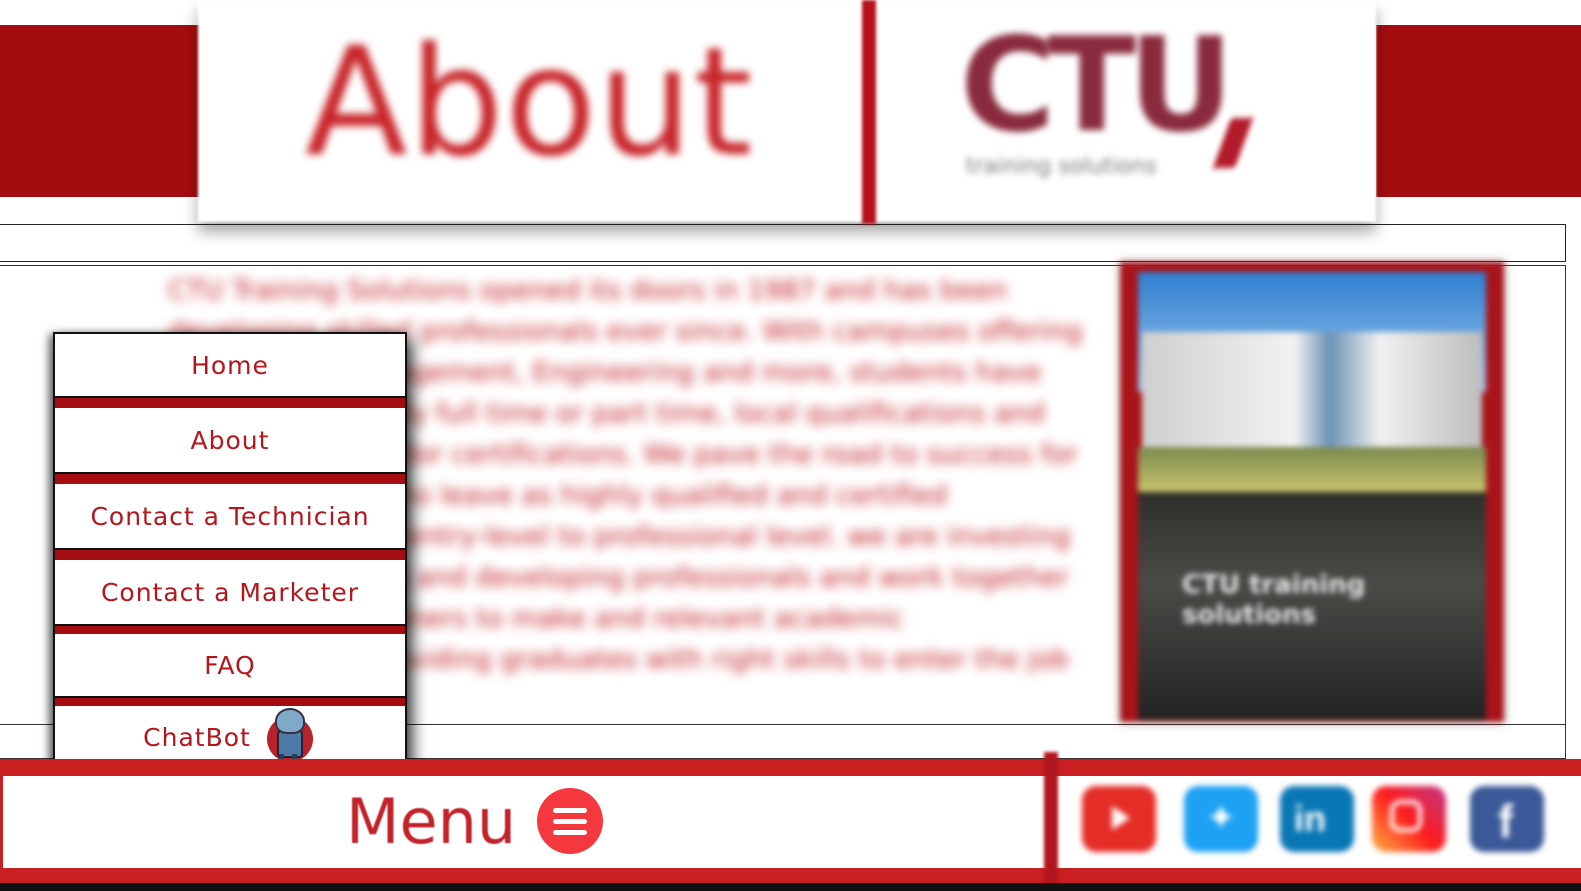 The width and height of the screenshot is (1581, 891). I want to click on menu-item-label: Contact a Marketer, so click(230, 592).